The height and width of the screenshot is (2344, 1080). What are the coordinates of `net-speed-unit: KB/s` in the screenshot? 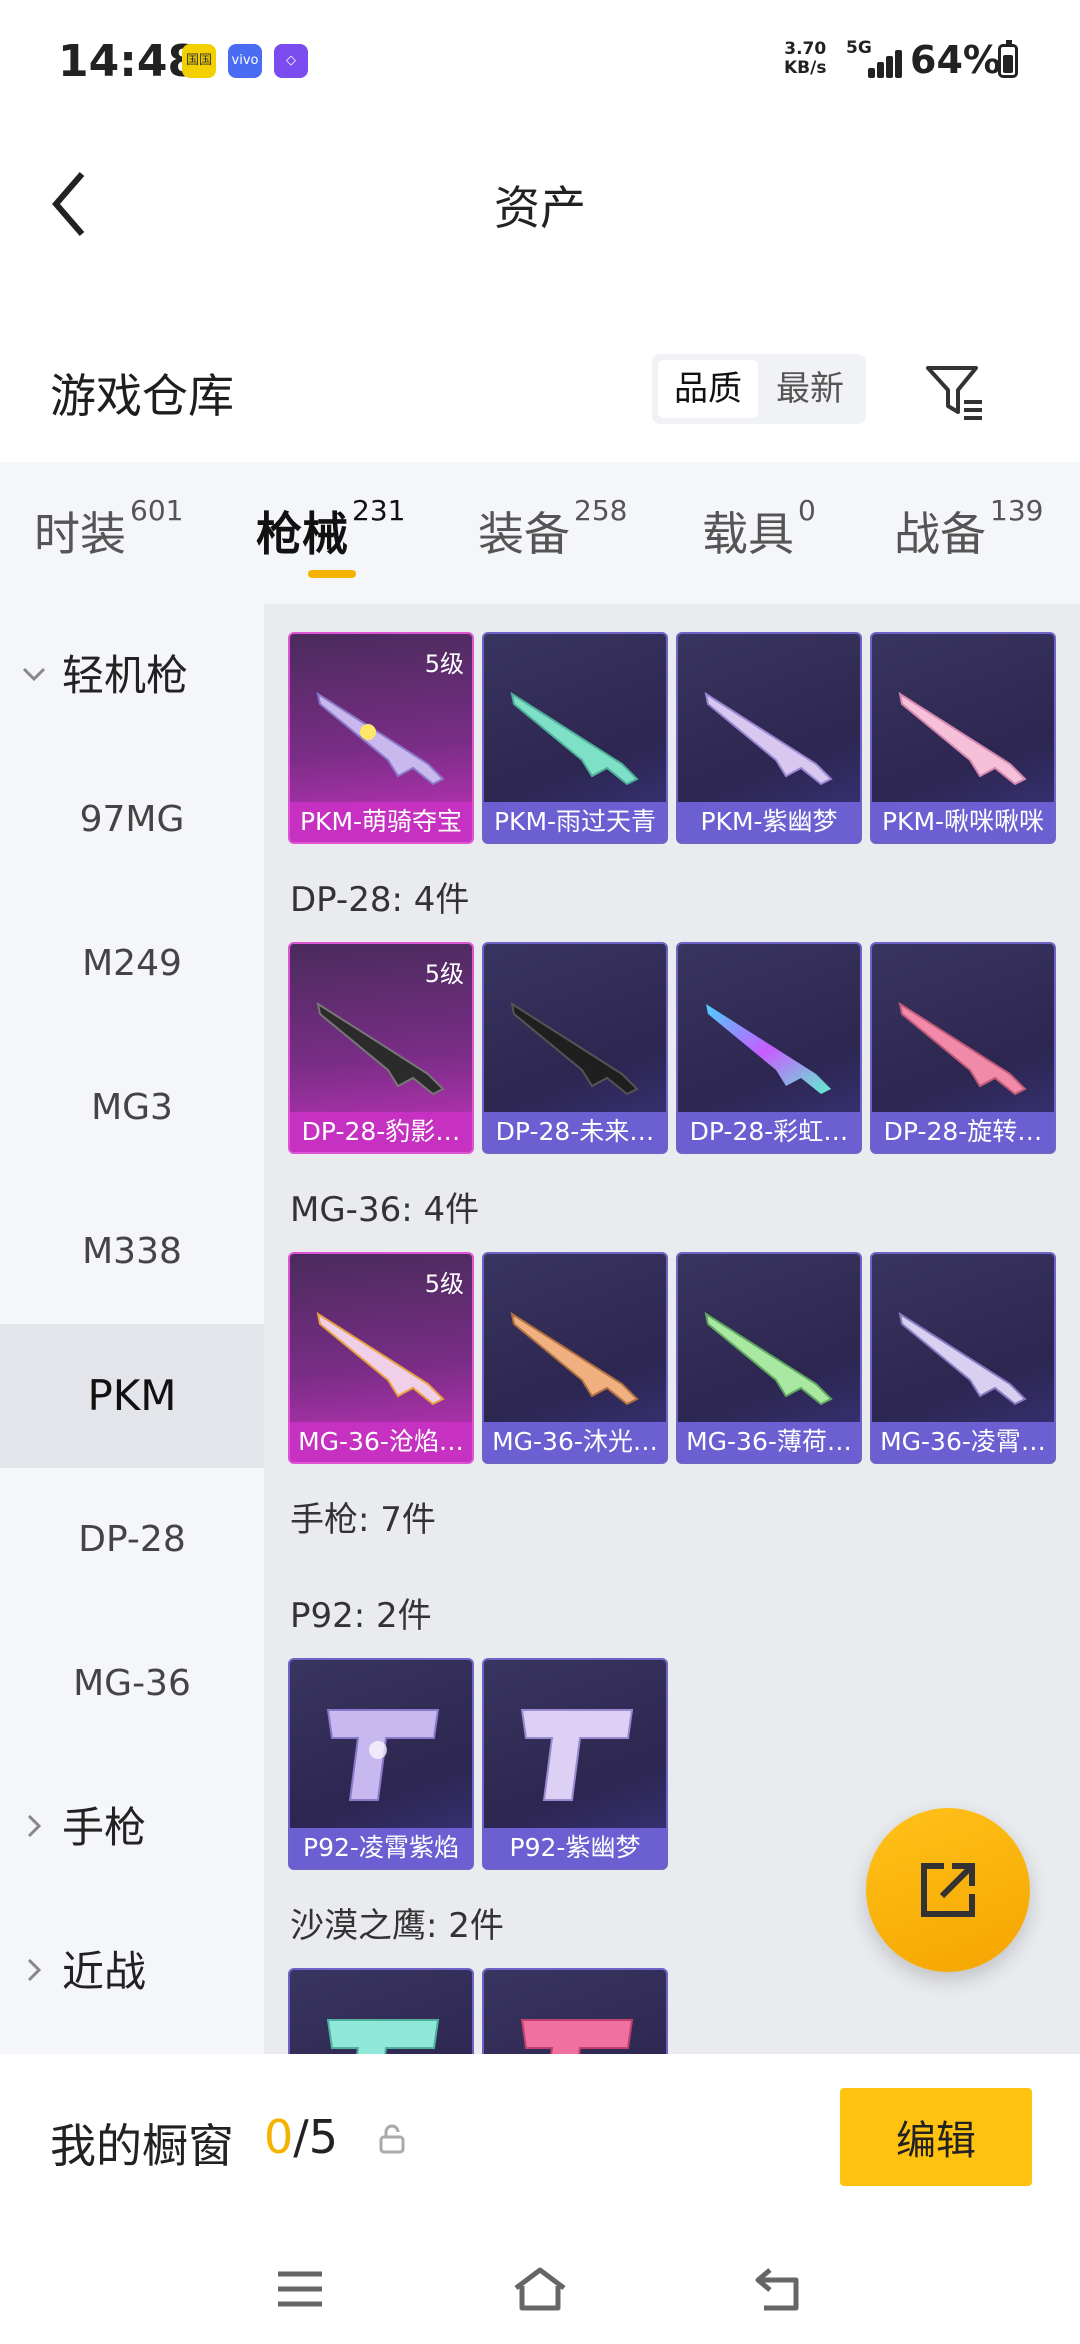 It's located at (805, 68).